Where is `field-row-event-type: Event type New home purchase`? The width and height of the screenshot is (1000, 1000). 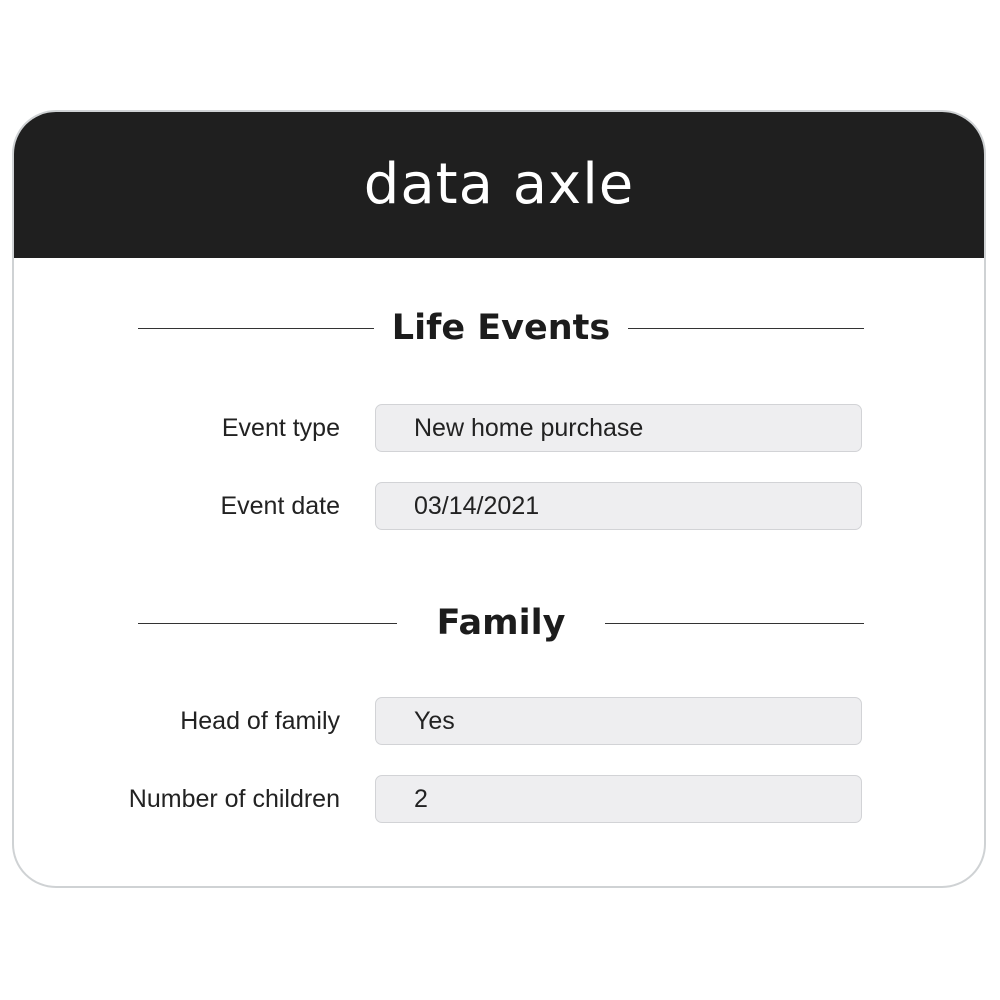
field-row-event-type: Event type New home purchase is located at coordinates (499, 428).